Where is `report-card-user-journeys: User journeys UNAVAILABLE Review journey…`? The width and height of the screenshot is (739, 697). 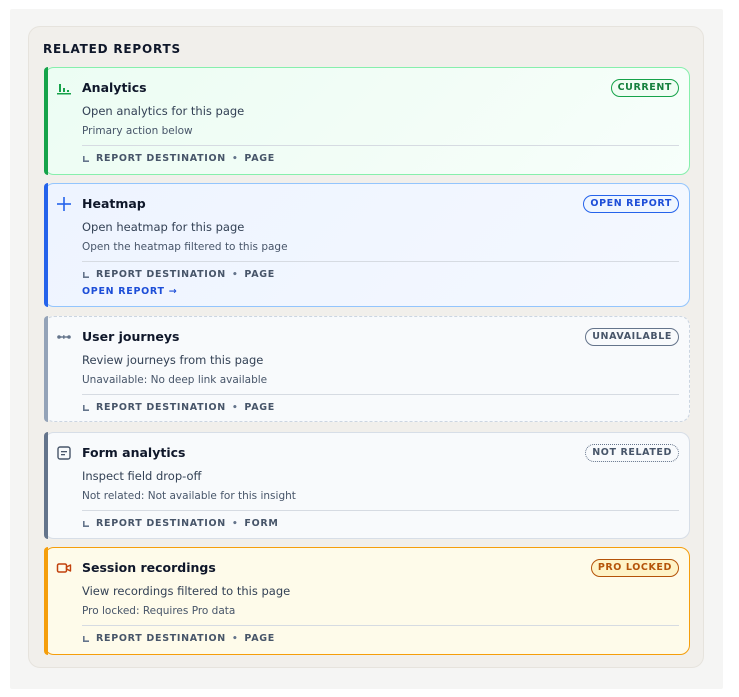 report-card-user-journeys: User journeys UNAVAILABLE Review journey… is located at coordinates (367, 369).